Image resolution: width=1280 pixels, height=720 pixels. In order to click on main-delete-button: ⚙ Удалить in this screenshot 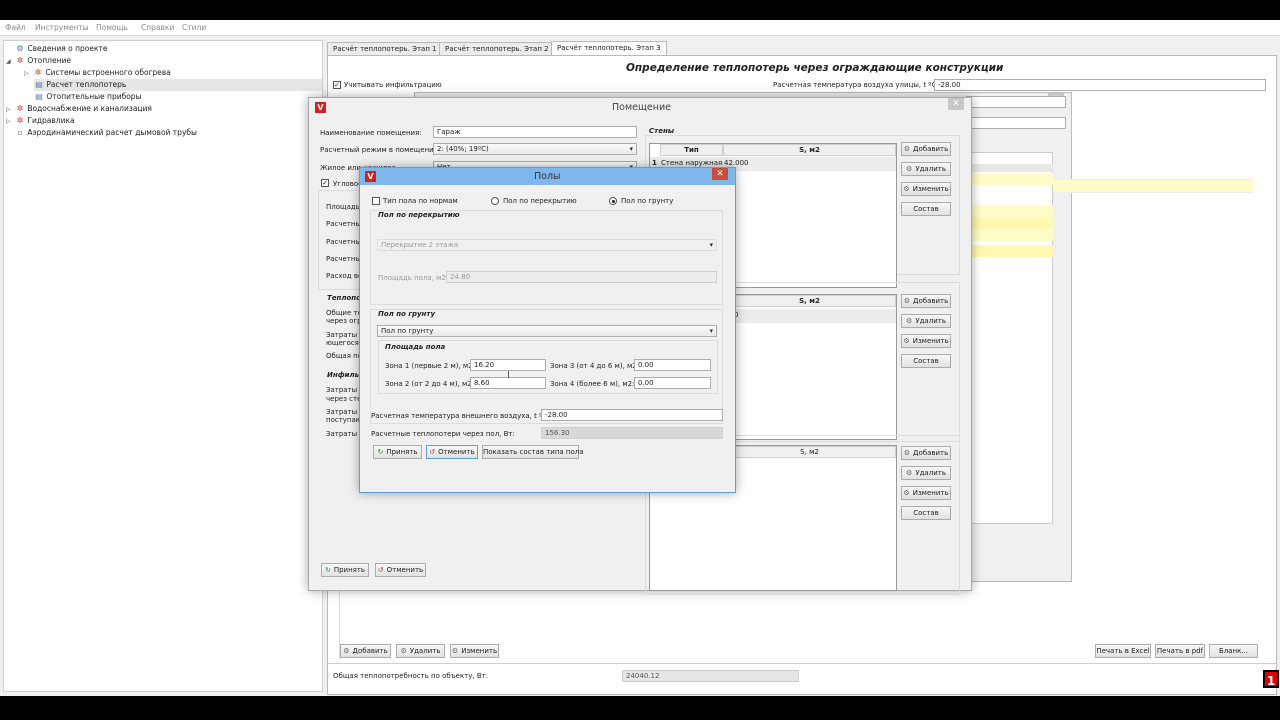, I will do `click(420, 651)`.